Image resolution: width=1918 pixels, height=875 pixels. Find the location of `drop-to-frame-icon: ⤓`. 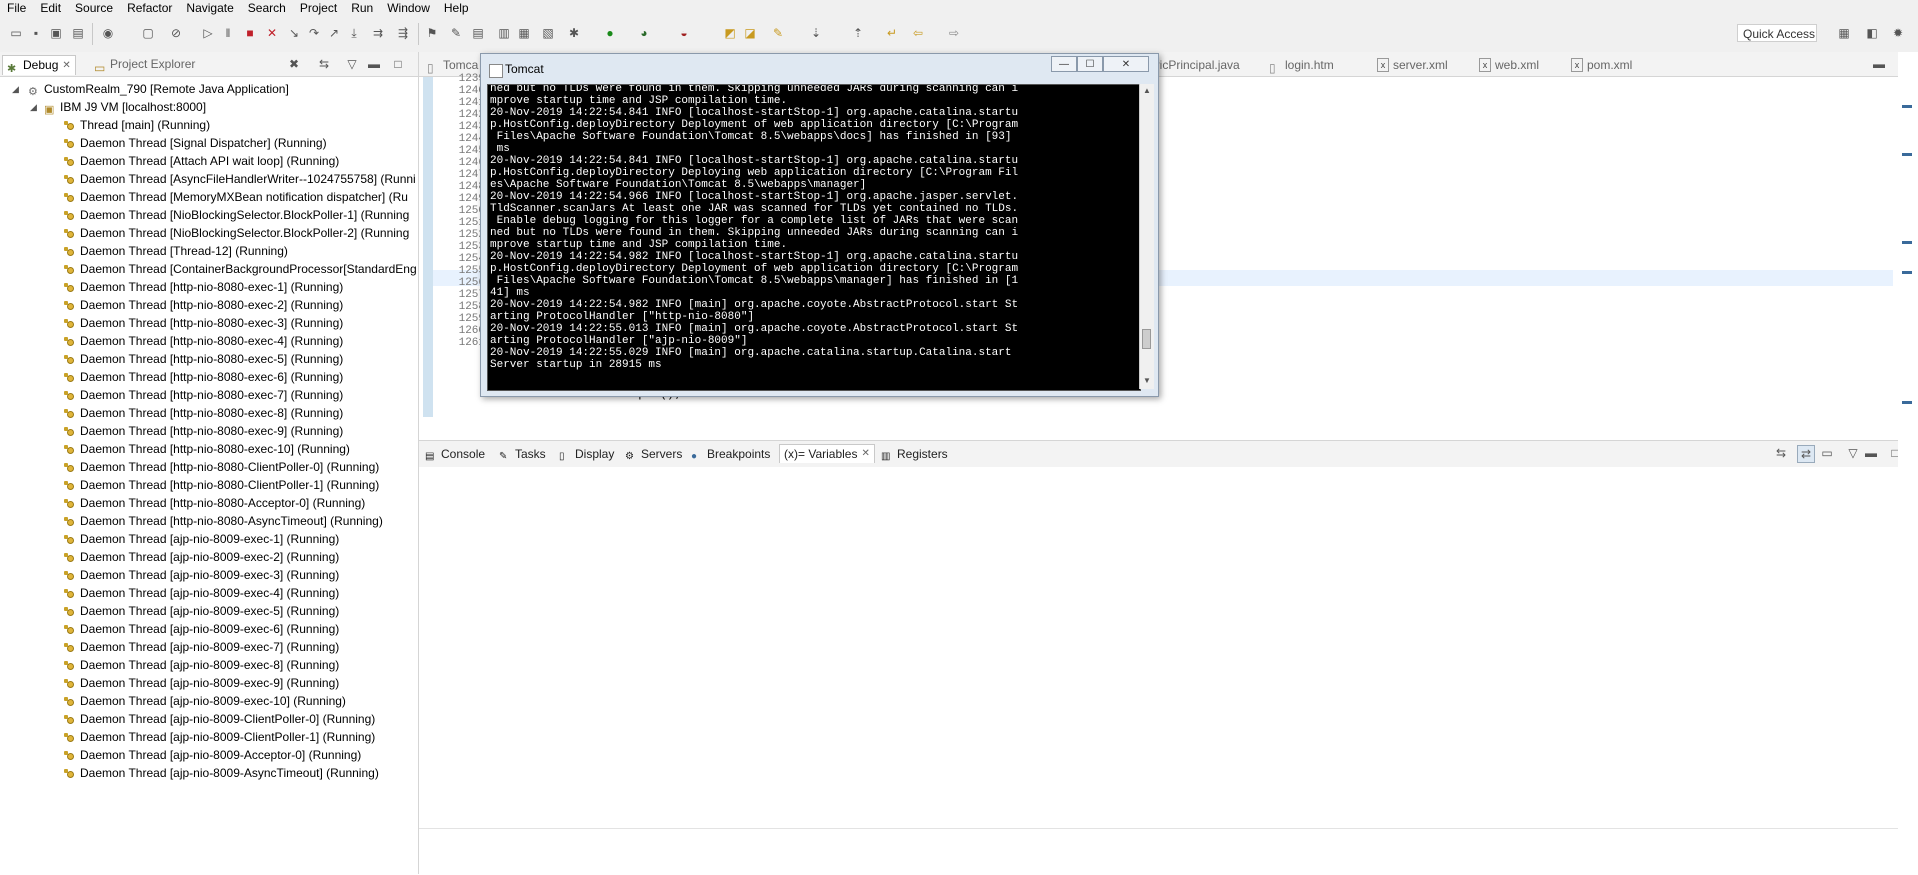

drop-to-frame-icon: ⤓ is located at coordinates (354, 33).